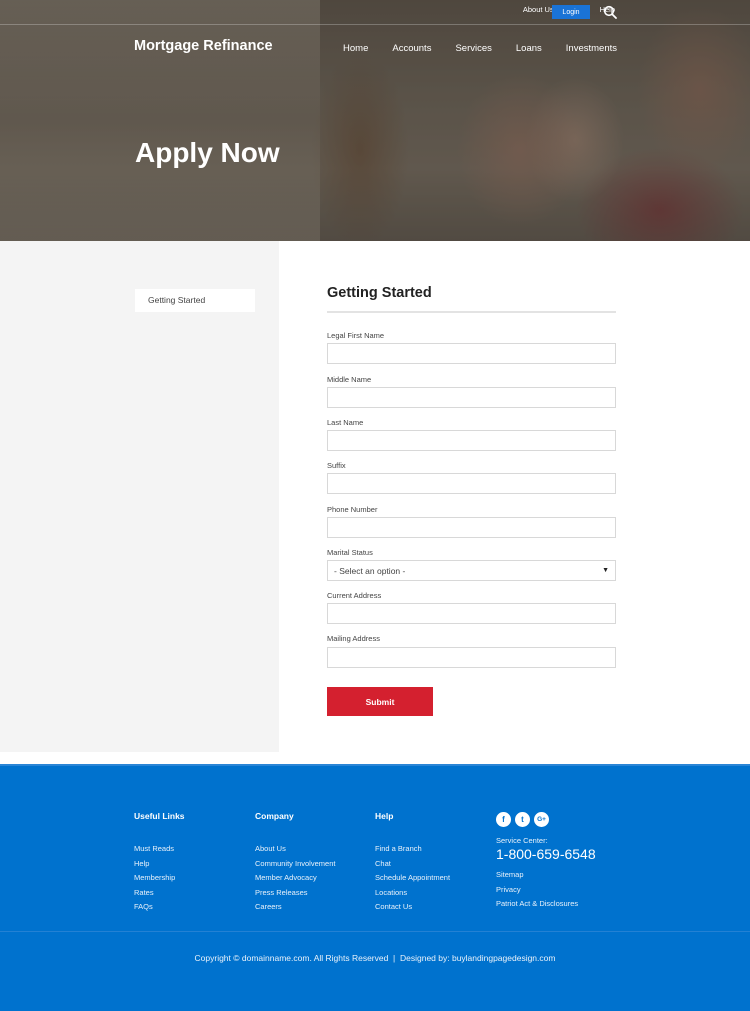  I want to click on suffix-input, so click(471, 483).